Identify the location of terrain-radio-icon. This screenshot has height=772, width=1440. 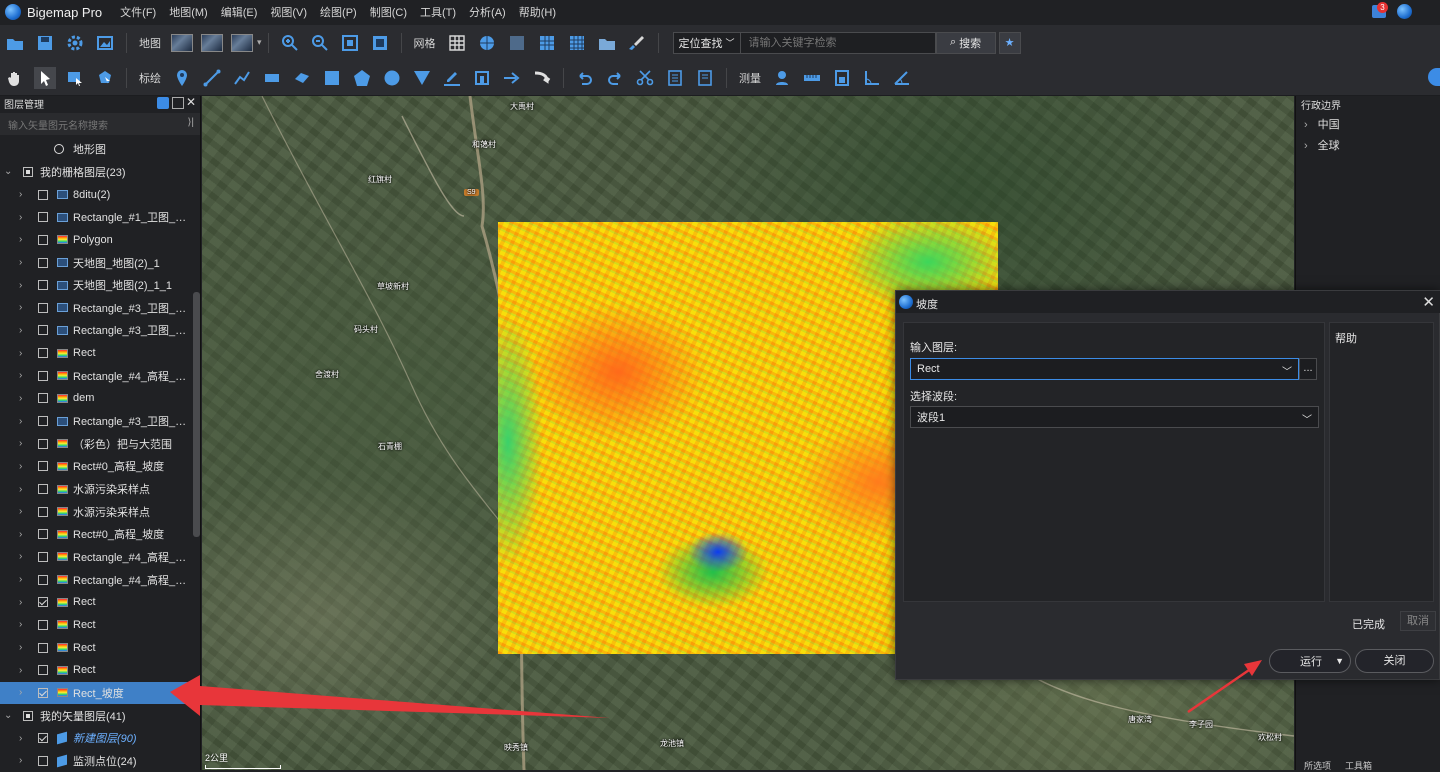
(59, 149).